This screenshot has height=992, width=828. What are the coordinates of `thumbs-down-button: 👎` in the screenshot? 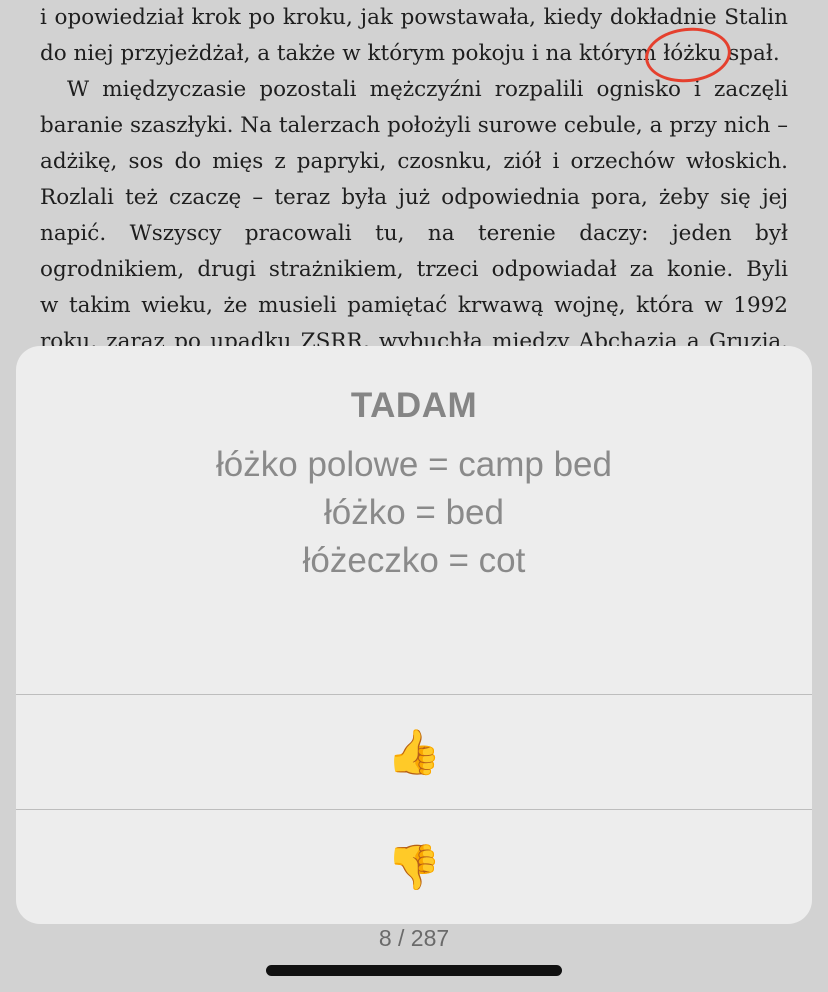 It's located at (414, 867).